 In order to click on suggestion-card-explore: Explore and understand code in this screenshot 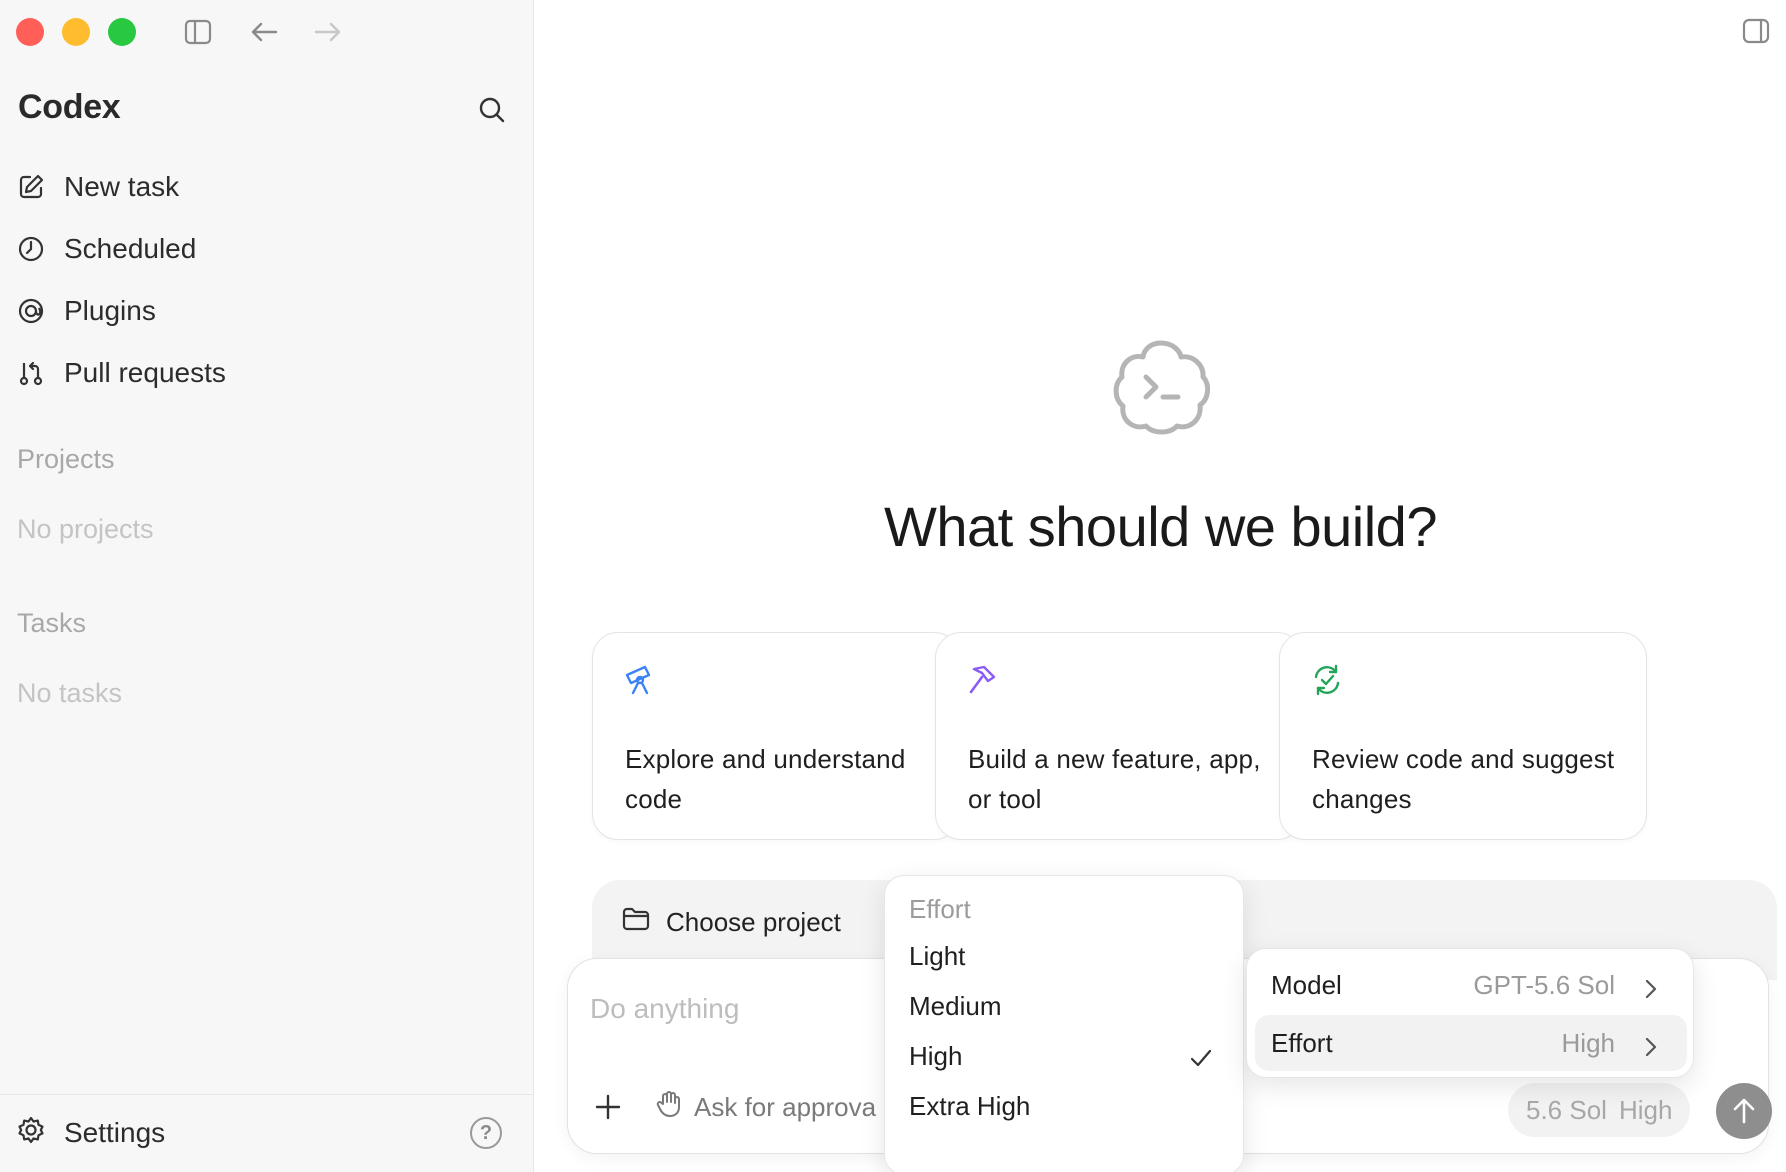, I will do `click(776, 736)`.